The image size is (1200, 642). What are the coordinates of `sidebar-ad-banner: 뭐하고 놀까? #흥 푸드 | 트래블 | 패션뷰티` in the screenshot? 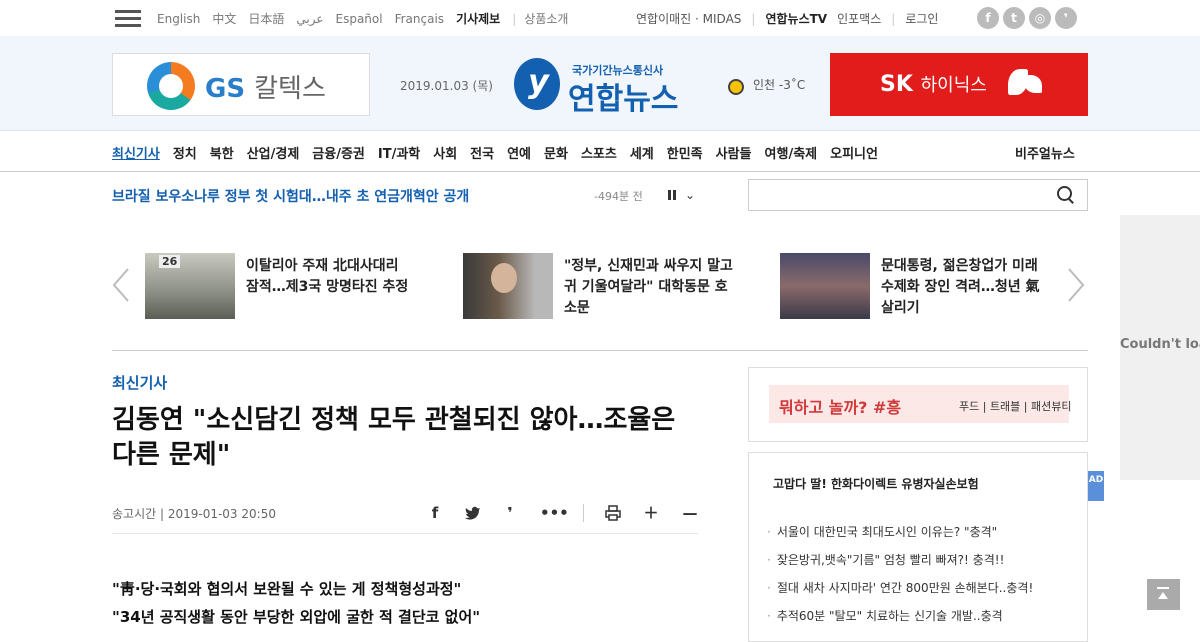 It's located at (918, 404).